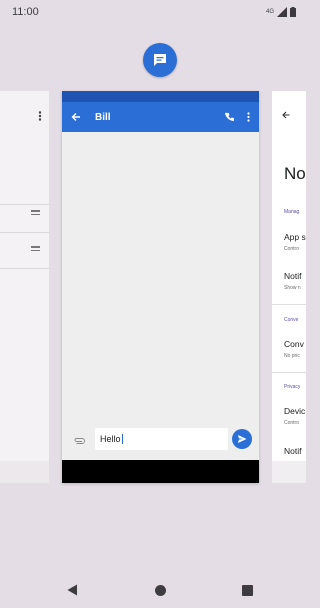  I want to click on settings-item-subtitle: Show n, so click(292, 288).